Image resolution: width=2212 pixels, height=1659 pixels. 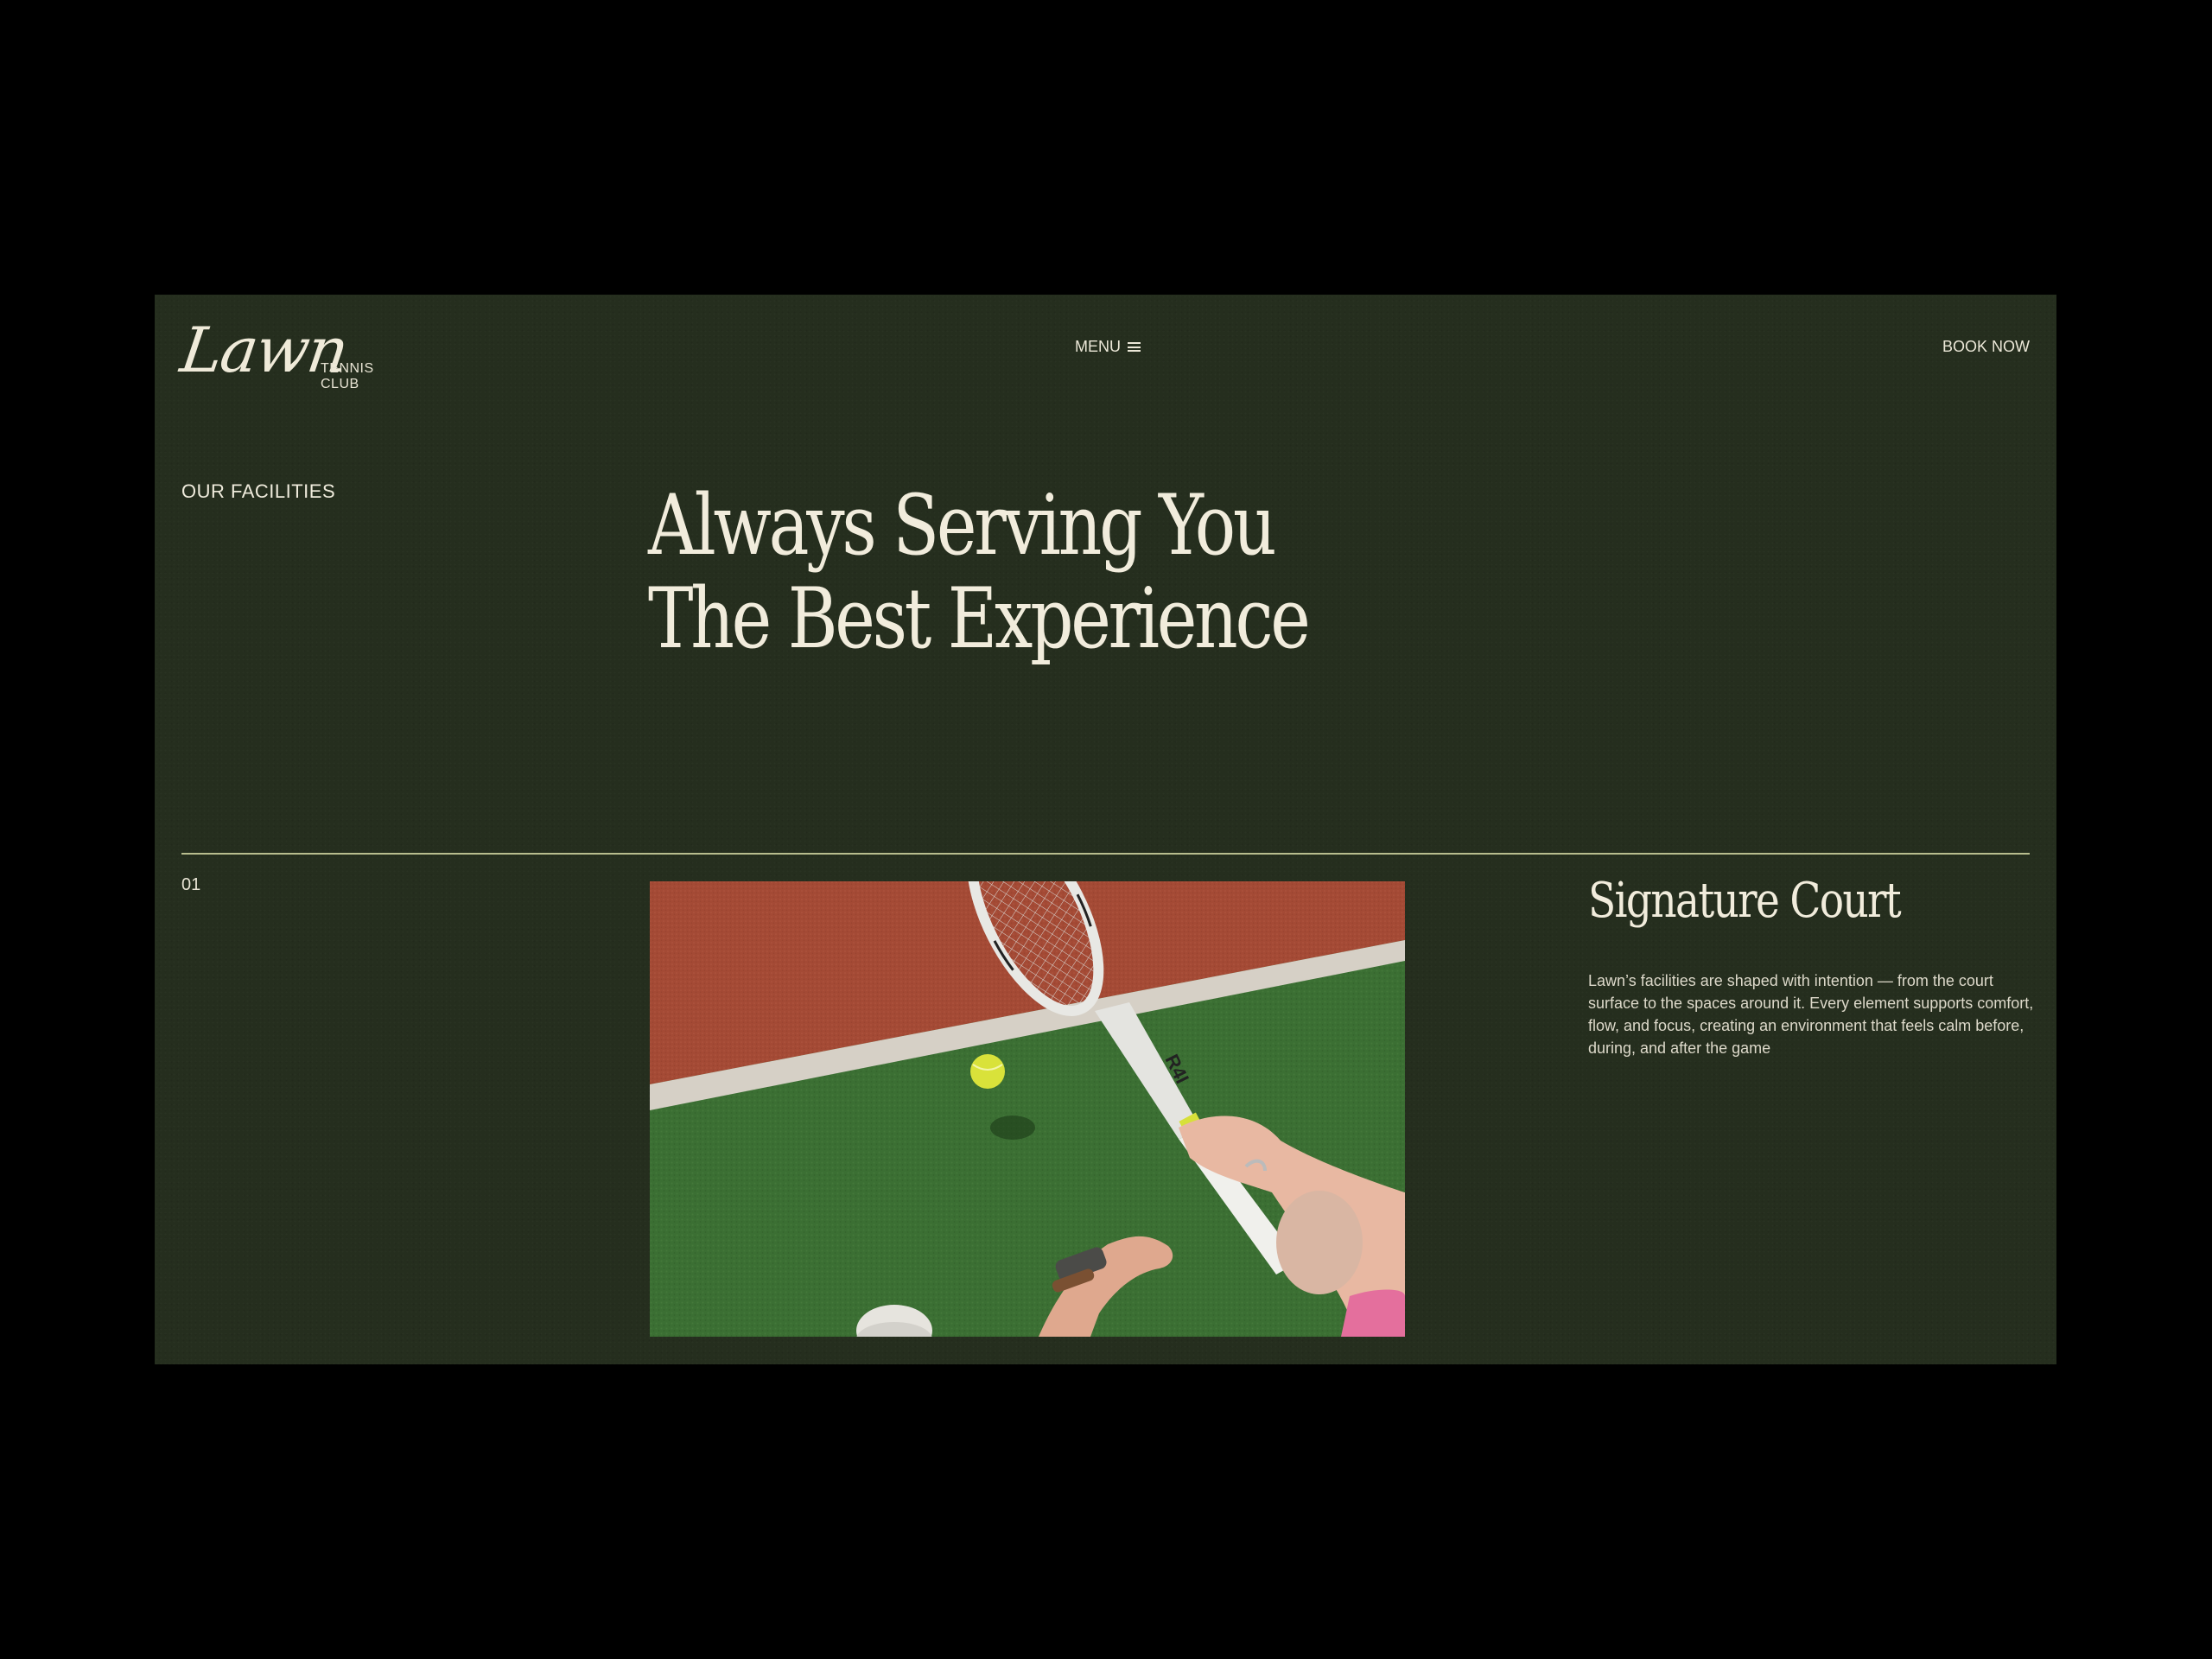 What do you see at coordinates (1134, 347) in the screenshot?
I see `hamburger-icon` at bounding box center [1134, 347].